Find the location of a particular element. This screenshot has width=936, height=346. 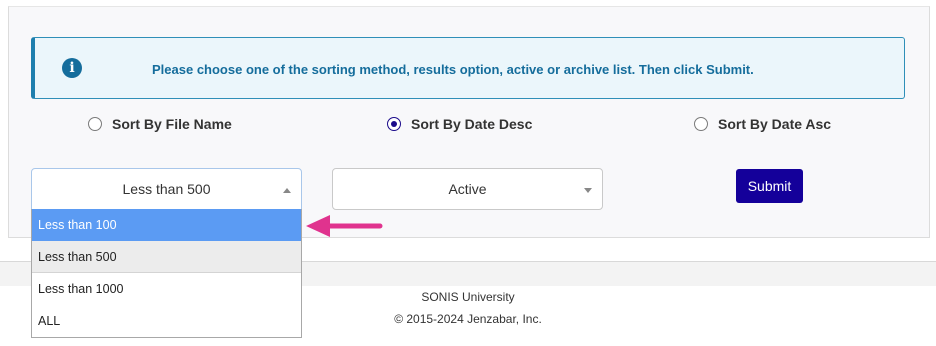

results-select-value: Less than 500 is located at coordinates (166, 189).